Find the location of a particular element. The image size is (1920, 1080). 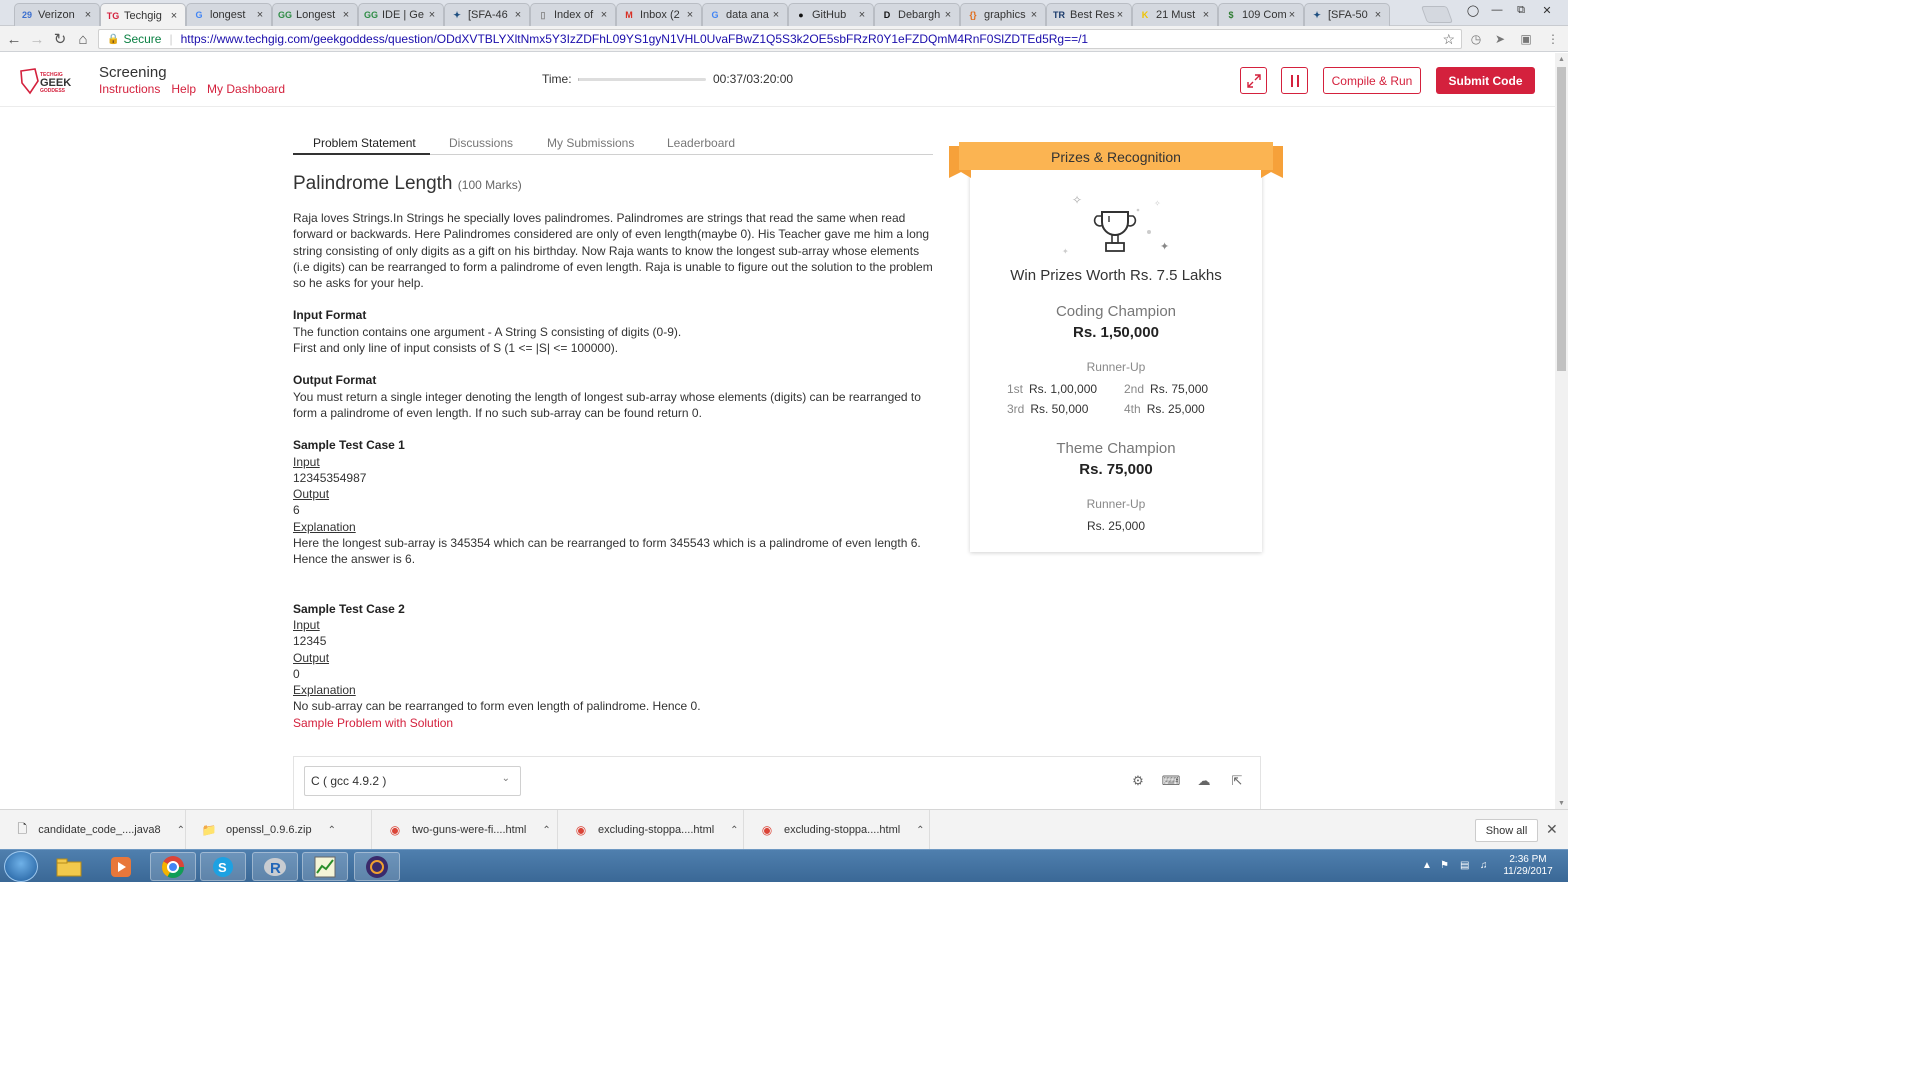

scrollbar-thumb is located at coordinates (1561, 219).